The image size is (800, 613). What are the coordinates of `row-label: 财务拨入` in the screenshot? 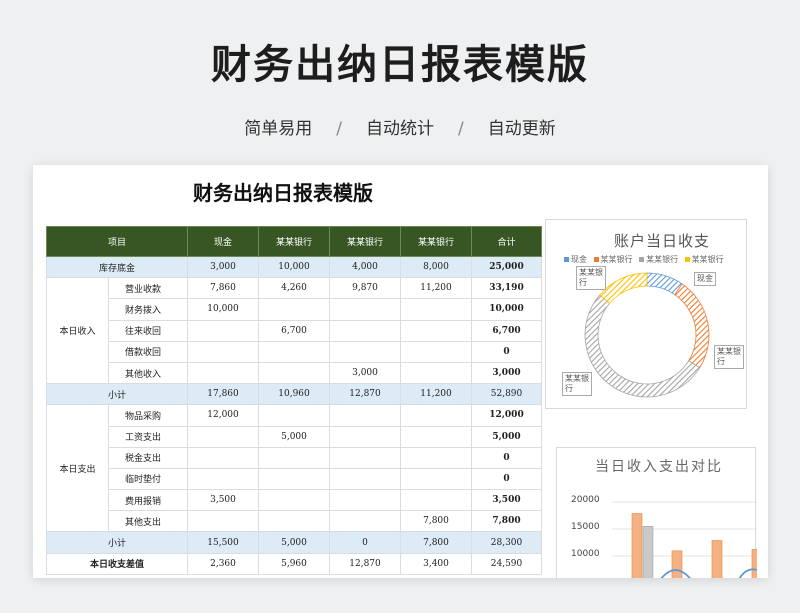 It's located at (148, 309).